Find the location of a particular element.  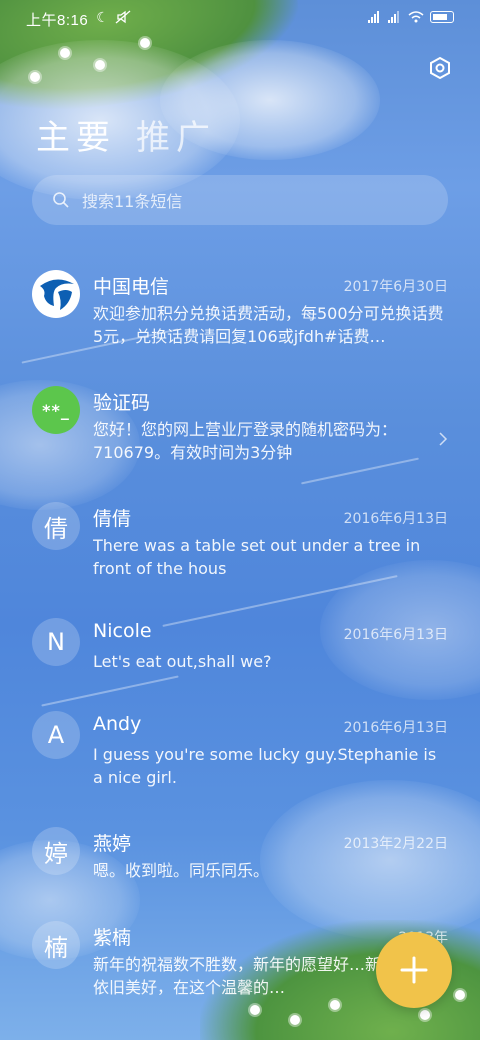

tab-main: 主要 is located at coordinates (76, 134).